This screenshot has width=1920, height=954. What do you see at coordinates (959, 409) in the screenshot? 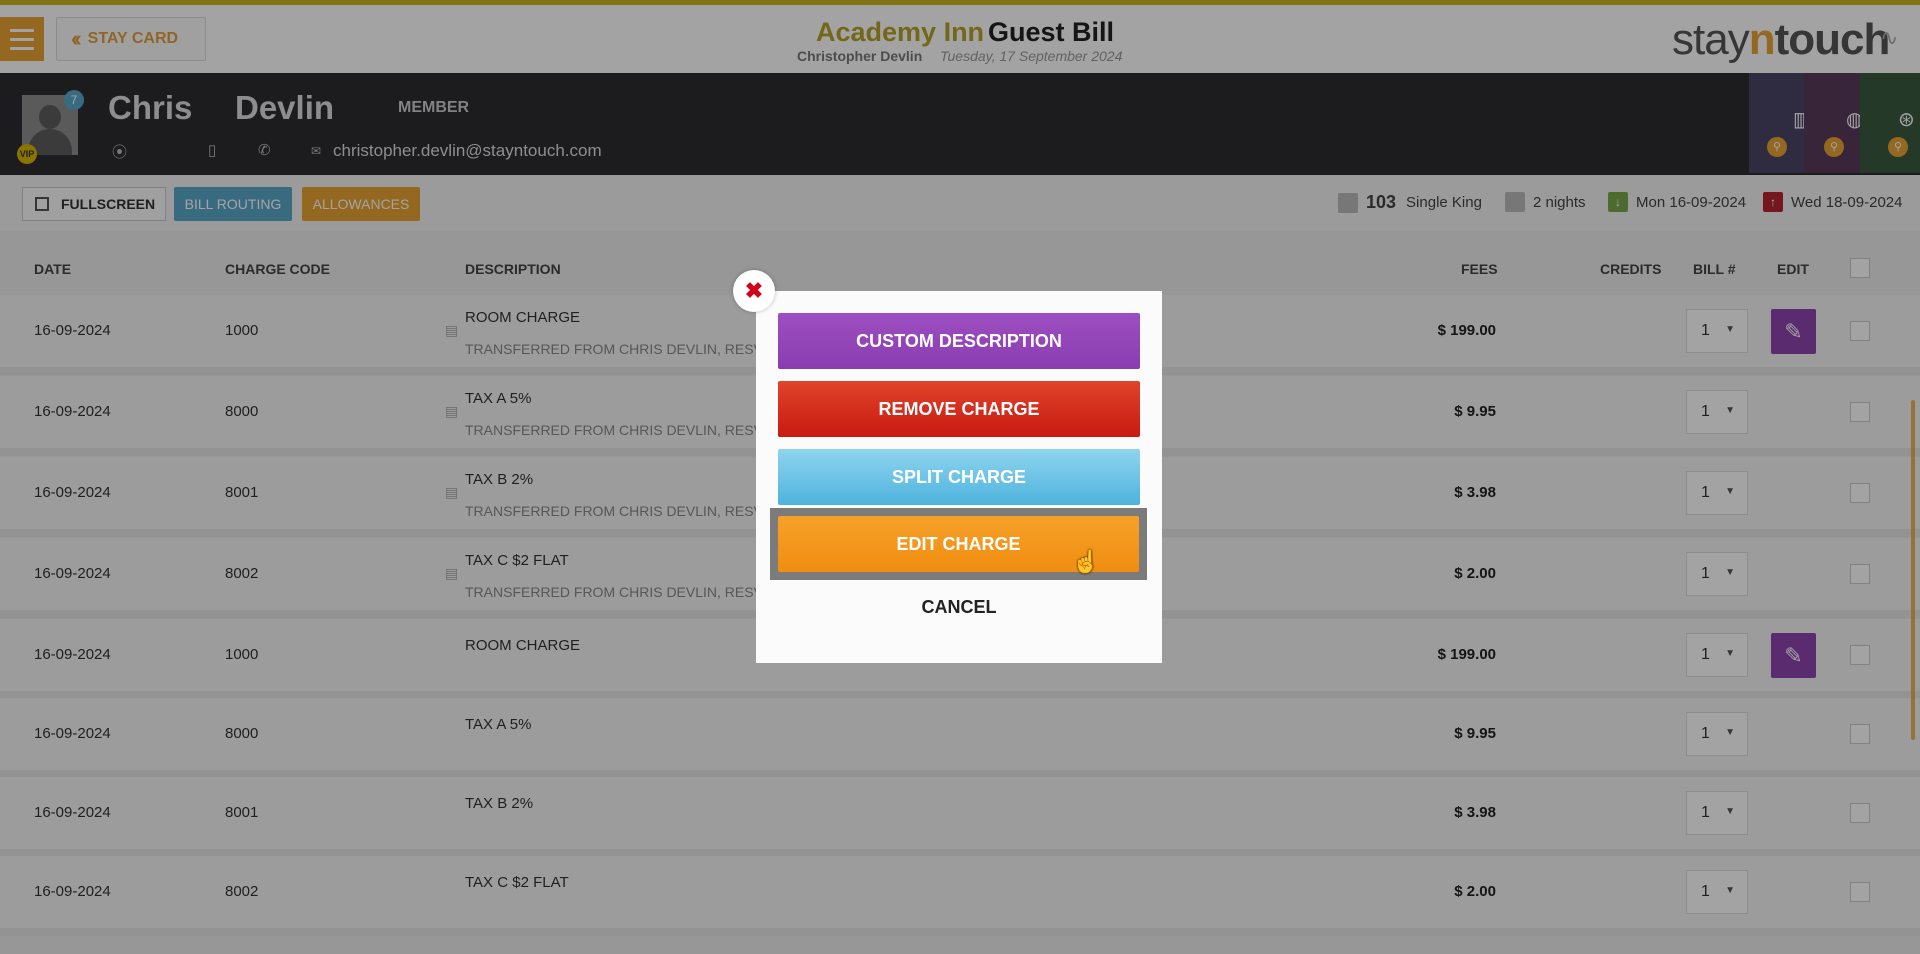
I see `remove-charge-button: REMOVE CHARGE` at bounding box center [959, 409].